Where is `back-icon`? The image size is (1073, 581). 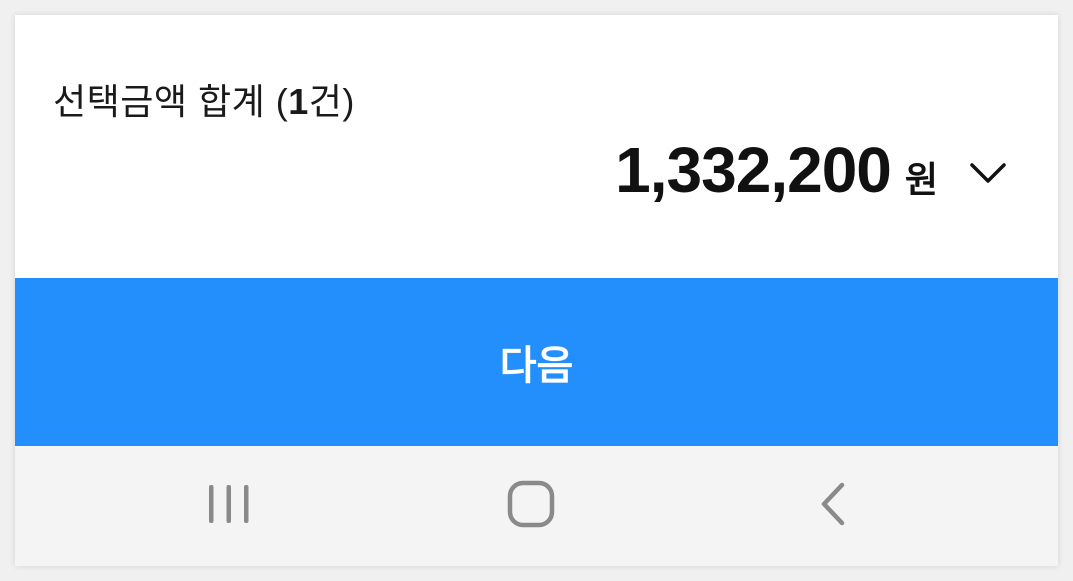 back-icon is located at coordinates (833, 506).